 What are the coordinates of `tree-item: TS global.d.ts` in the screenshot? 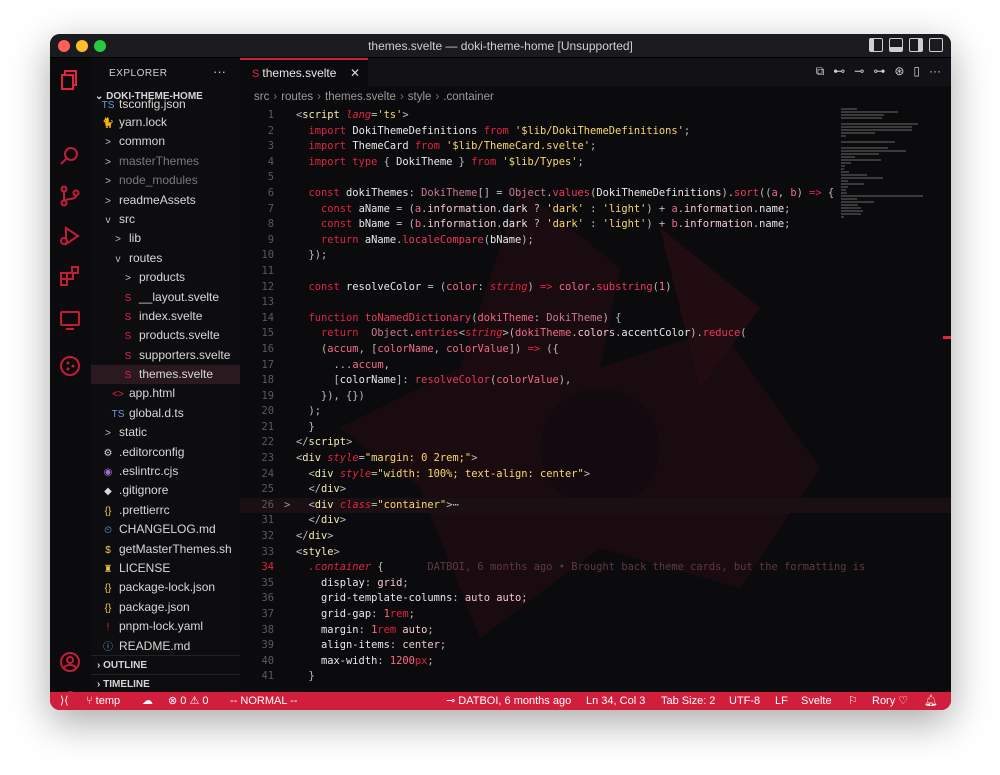 It's located at (165, 413).